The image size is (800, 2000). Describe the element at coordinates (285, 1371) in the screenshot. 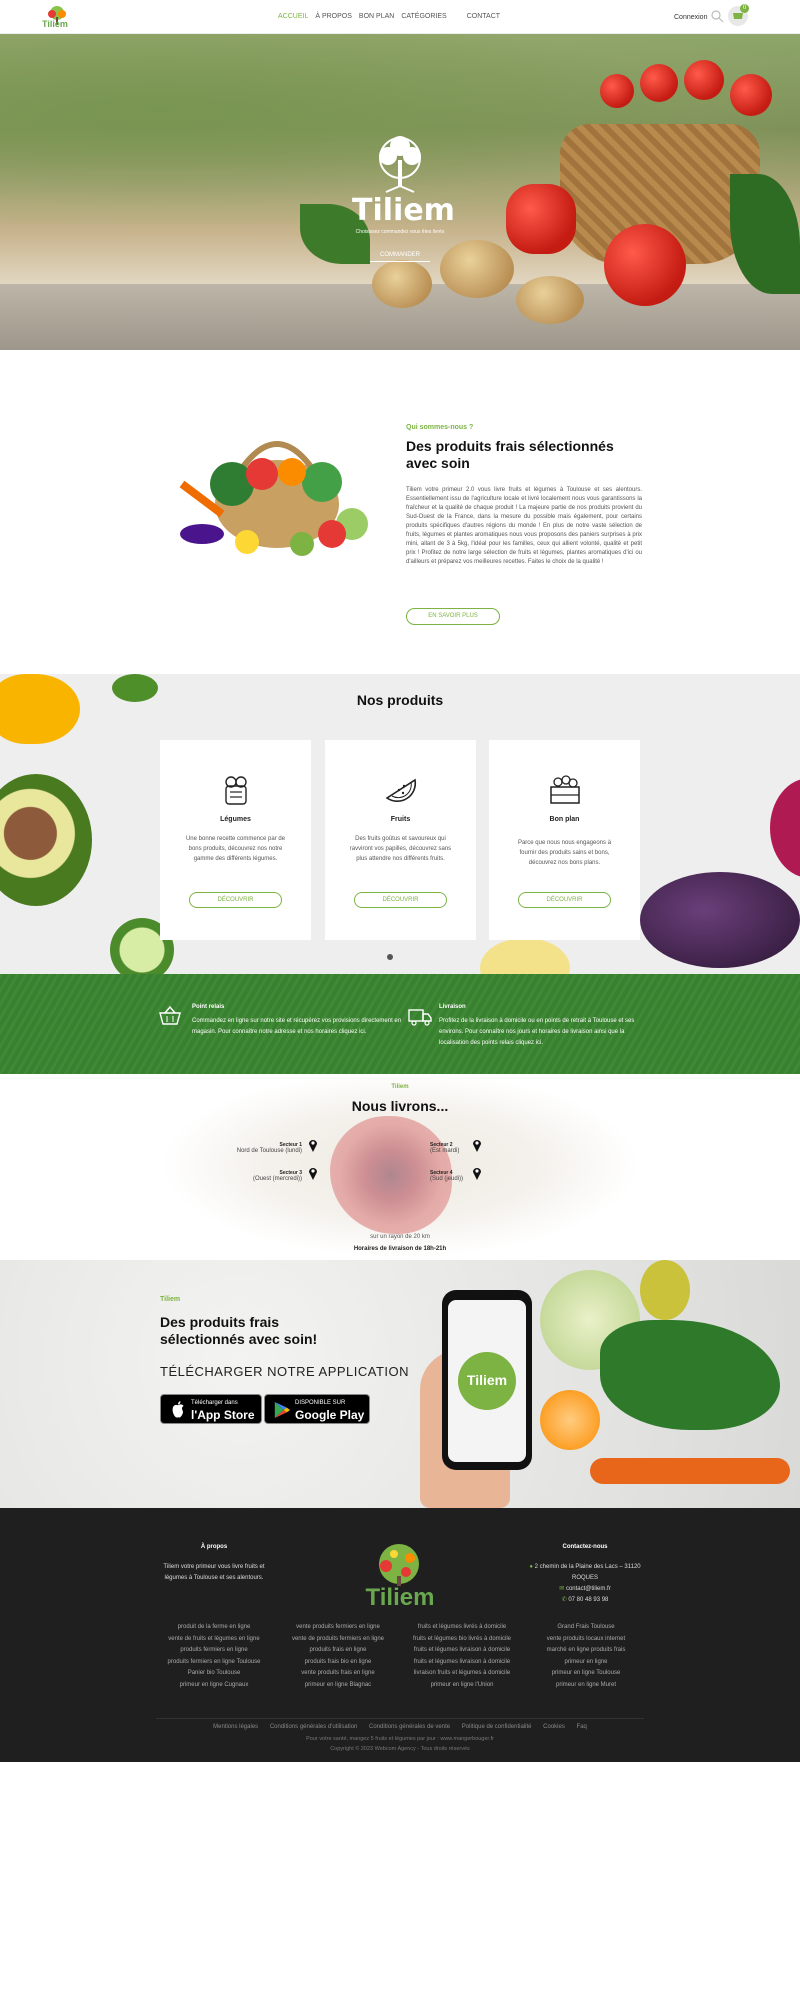

I see `download-heading: TÉLÉCHARGER NOTRE APPLICATION` at that location.